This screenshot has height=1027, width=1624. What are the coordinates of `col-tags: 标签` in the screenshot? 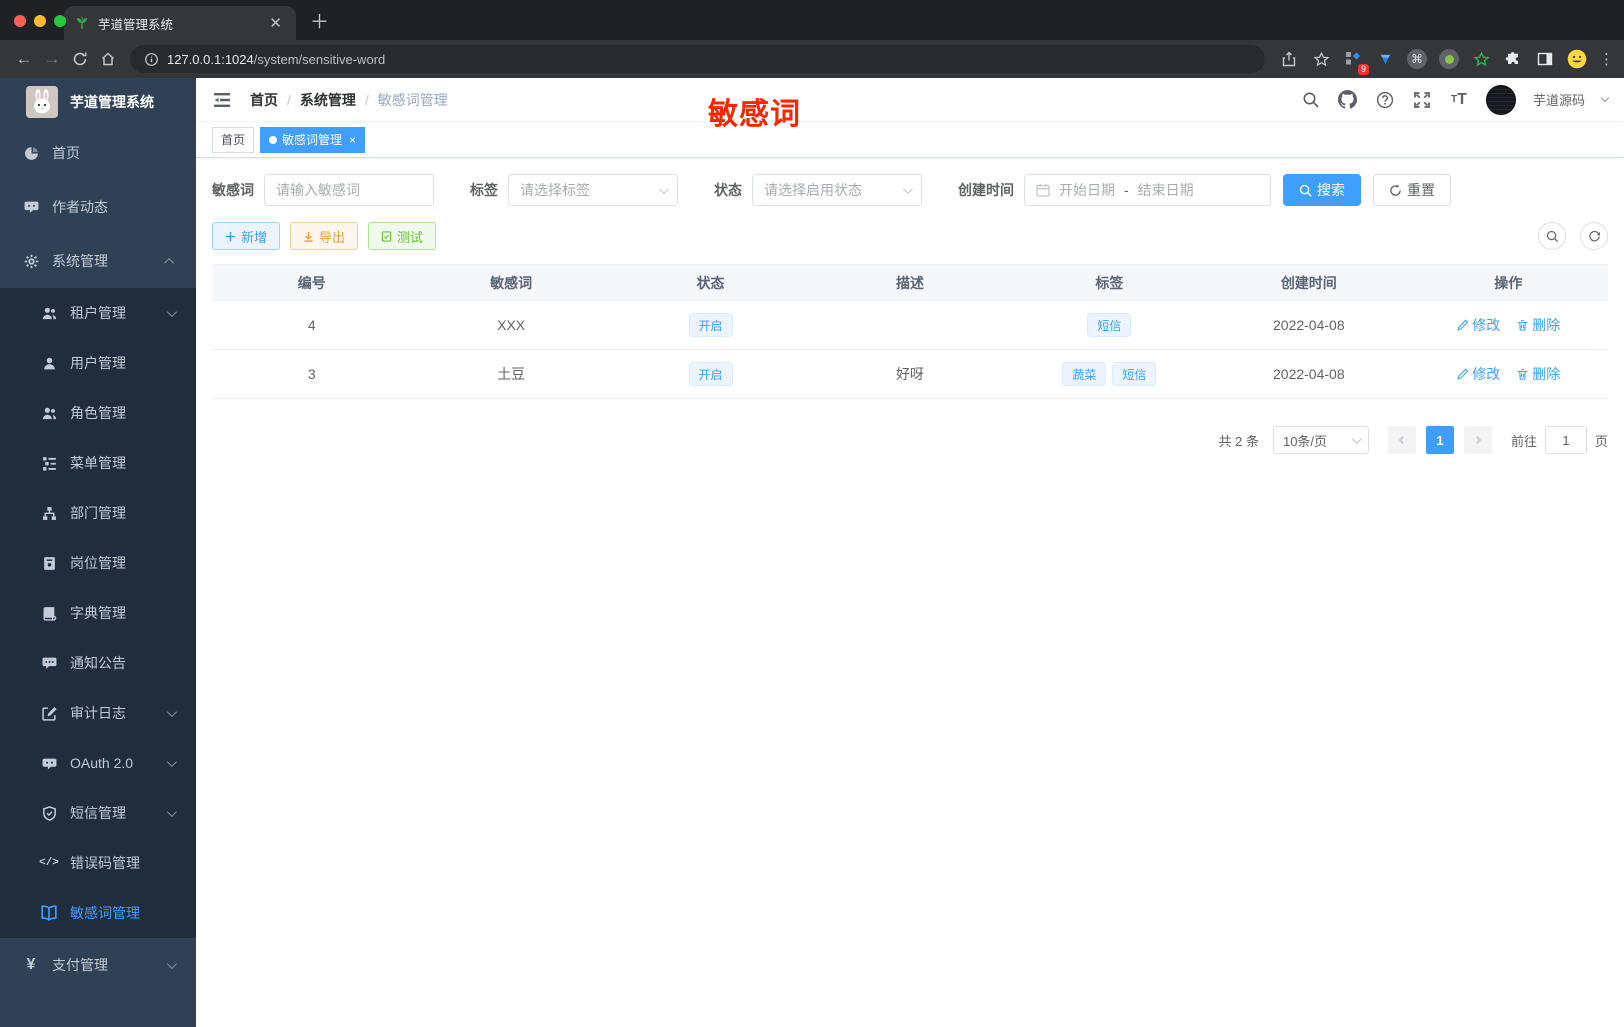 It's located at (1109, 282).